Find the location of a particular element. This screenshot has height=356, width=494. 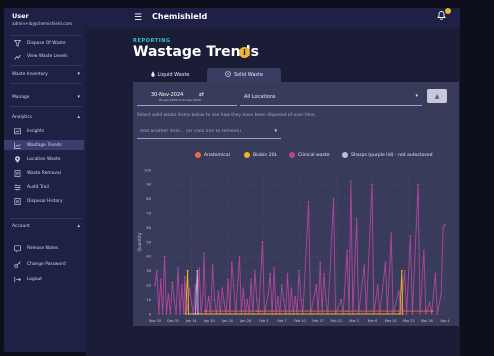

legend-item-biobin: Biobin 20L is located at coordinates (260, 155).